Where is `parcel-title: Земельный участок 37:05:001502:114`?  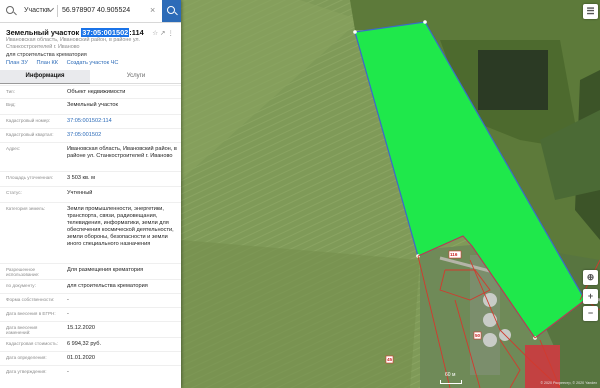 parcel-title: Земельный участок 37:05:001502:114 is located at coordinates (75, 32).